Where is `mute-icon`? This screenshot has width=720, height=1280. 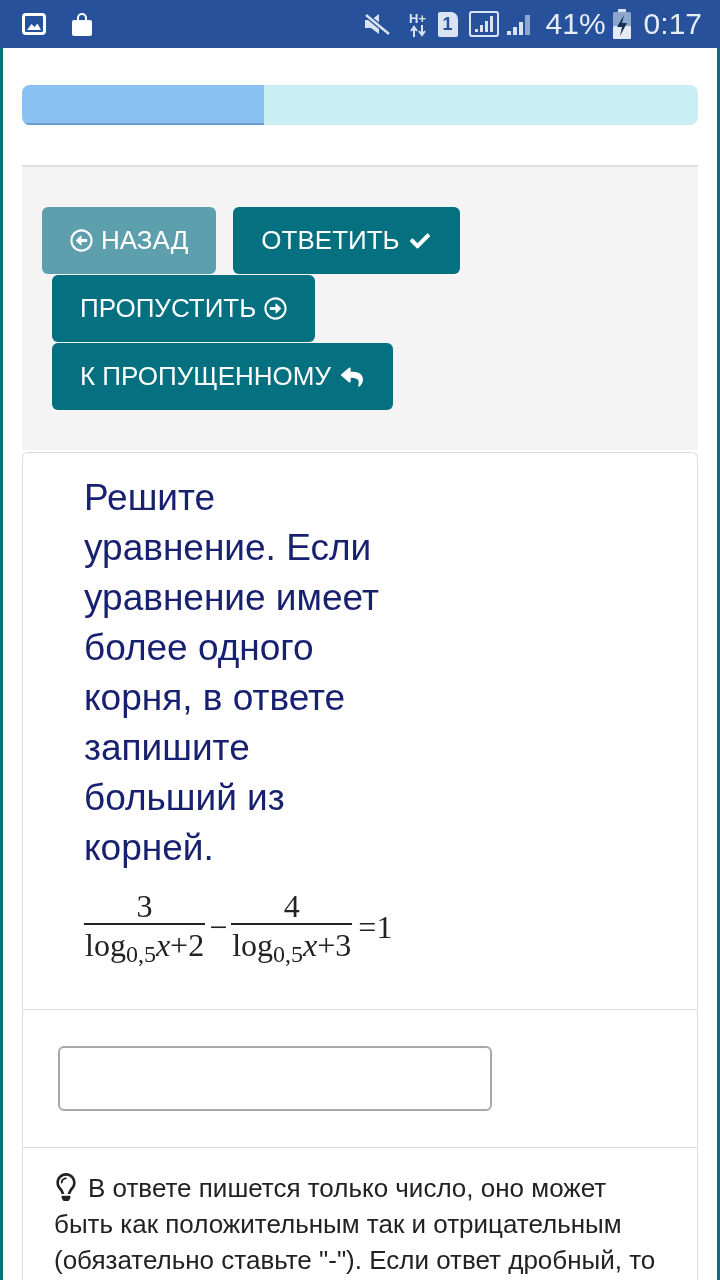 mute-icon is located at coordinates (376, 24).